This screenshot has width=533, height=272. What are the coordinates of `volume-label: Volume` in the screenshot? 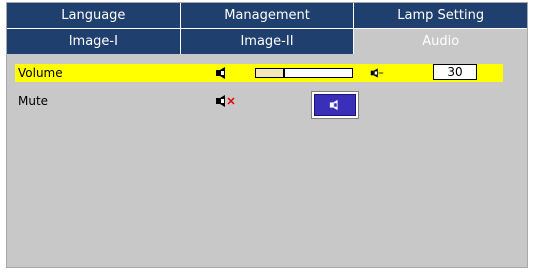 It's located at (40, 73).